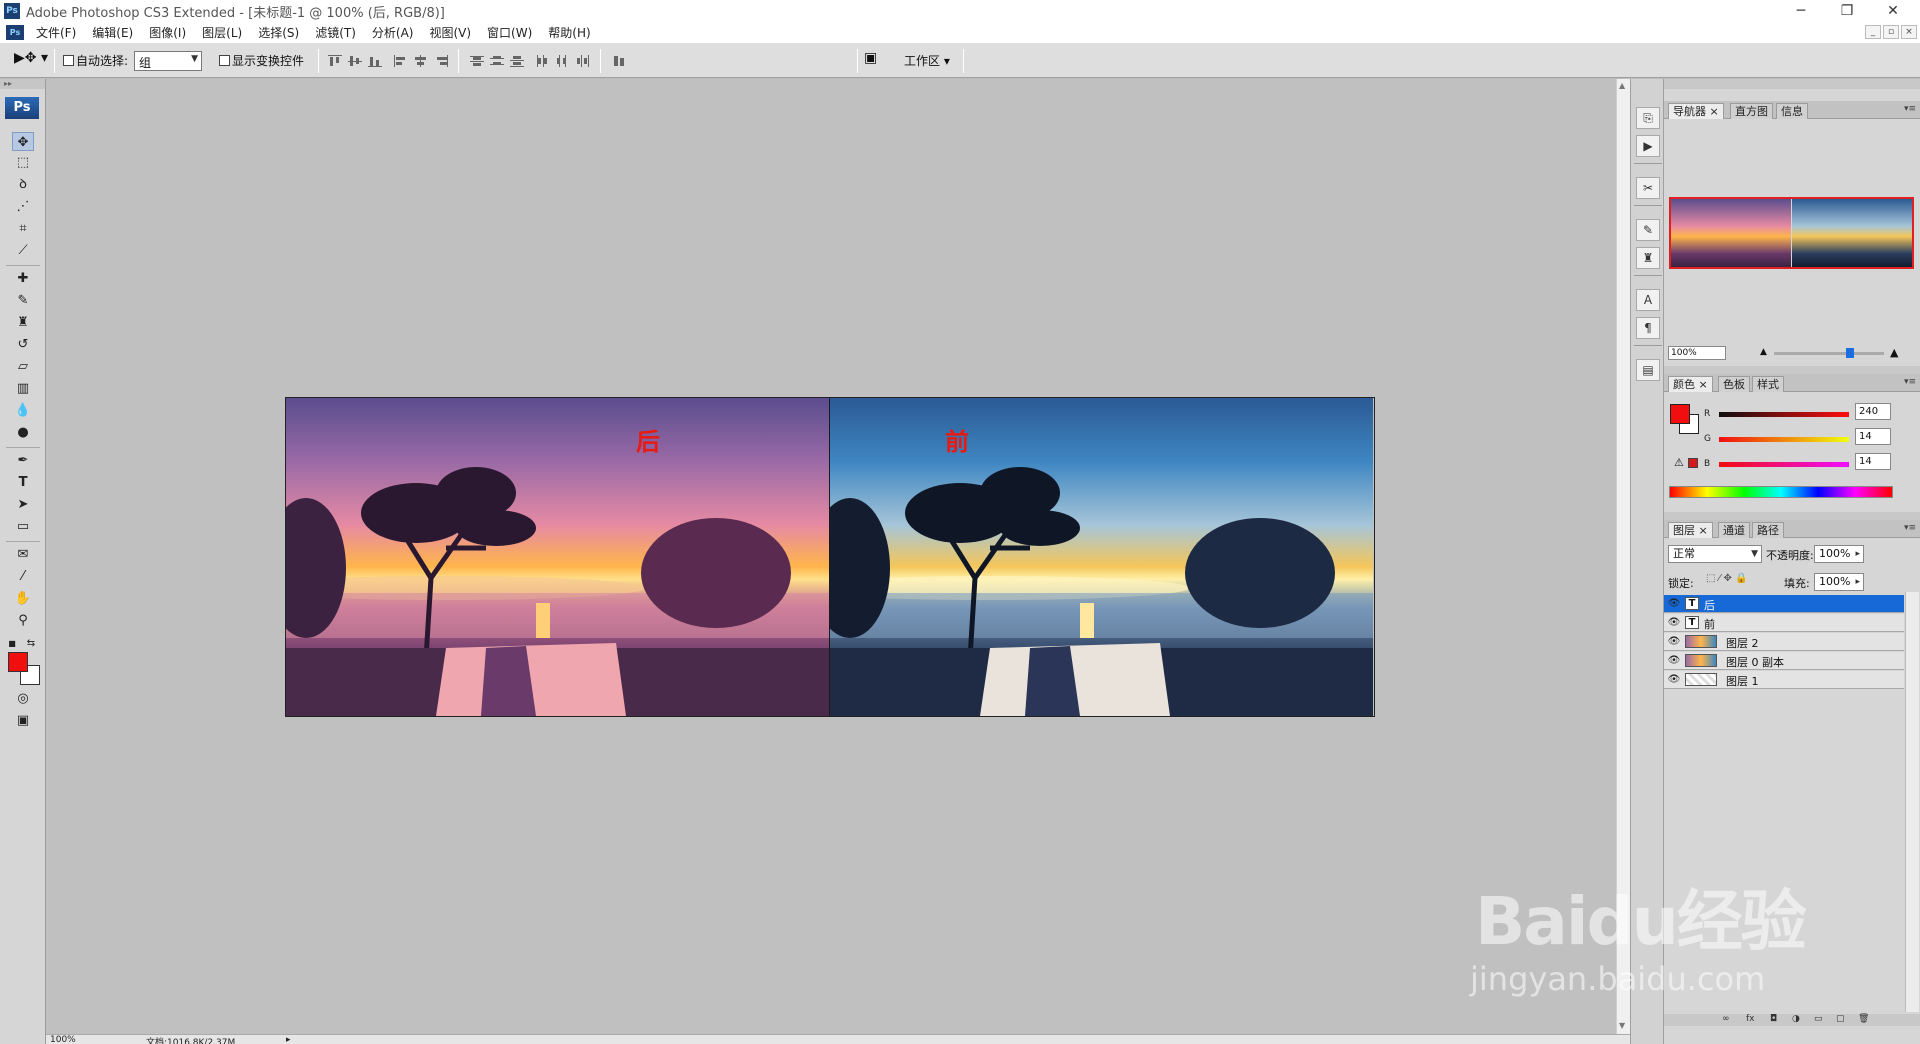 Image resolution: width=1920 pixels, height=1044 pixels. What do you see at coordinates (23, 228) in the screenshot?
I see `crop-tool-icon: ⌗` at bounding box center [23, 228].